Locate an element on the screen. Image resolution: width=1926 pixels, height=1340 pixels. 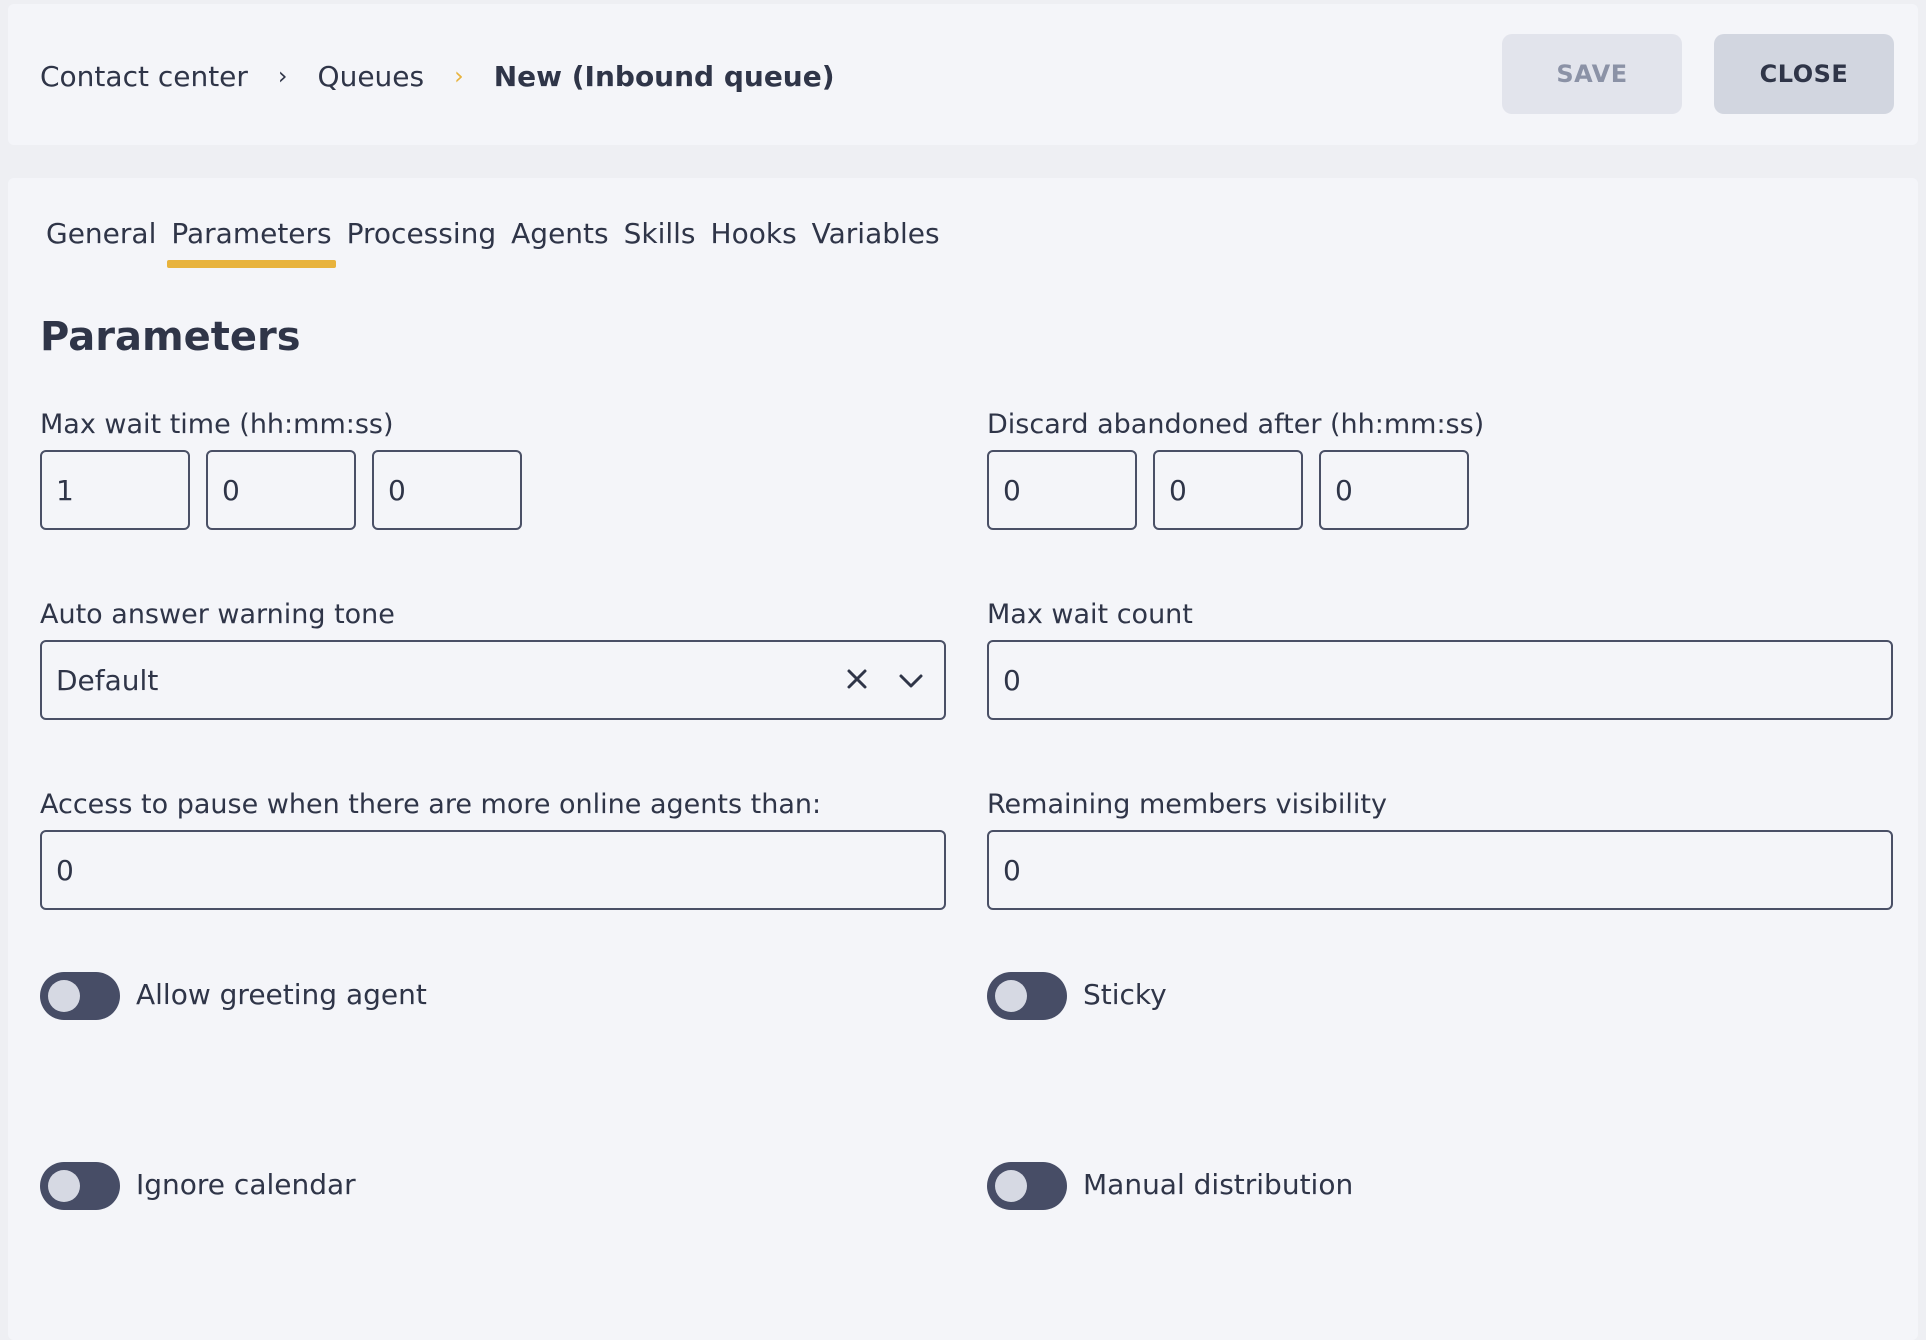
discard-abandoned-label: Discard abandoned after (hh:mm:ss) is located at coordinates (1236, 424).